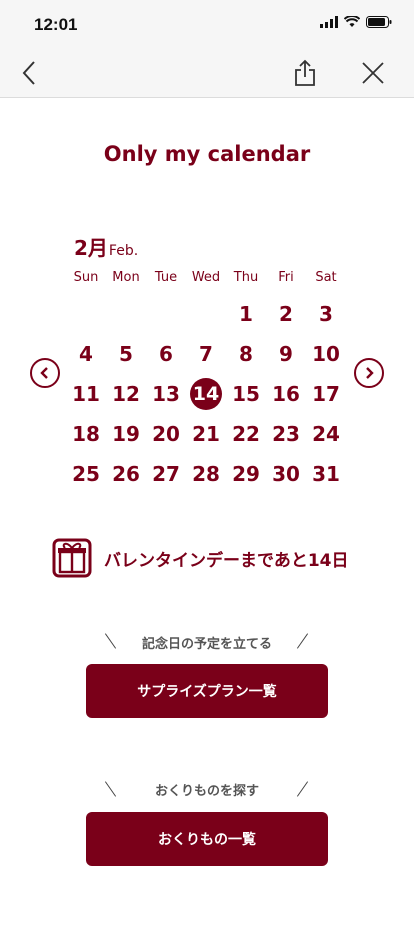 The height and width of the screenshot is (932, 414). I want to click on prev-month-button, so click(45, 373).